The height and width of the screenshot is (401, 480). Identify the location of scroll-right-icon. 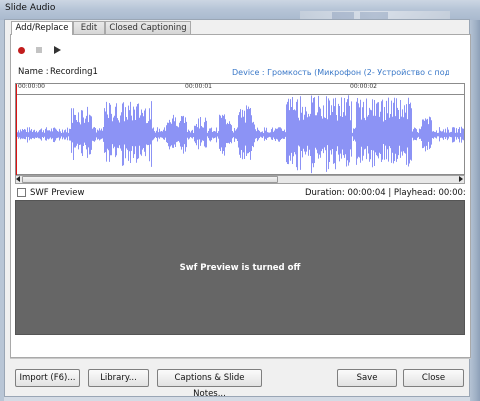
(461, 179).